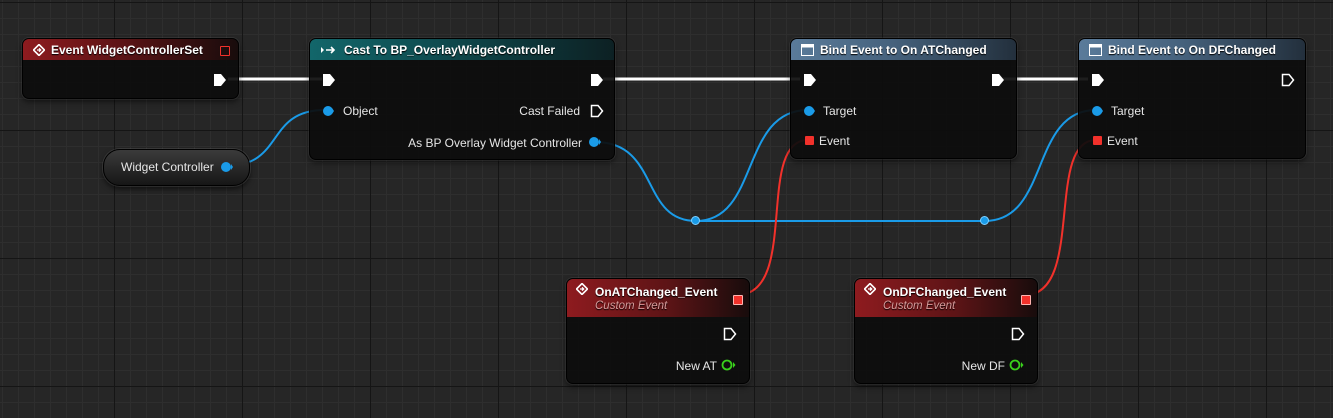  I want to click on node-header: Bind Event to On DFChanged, so click(1192, 49).